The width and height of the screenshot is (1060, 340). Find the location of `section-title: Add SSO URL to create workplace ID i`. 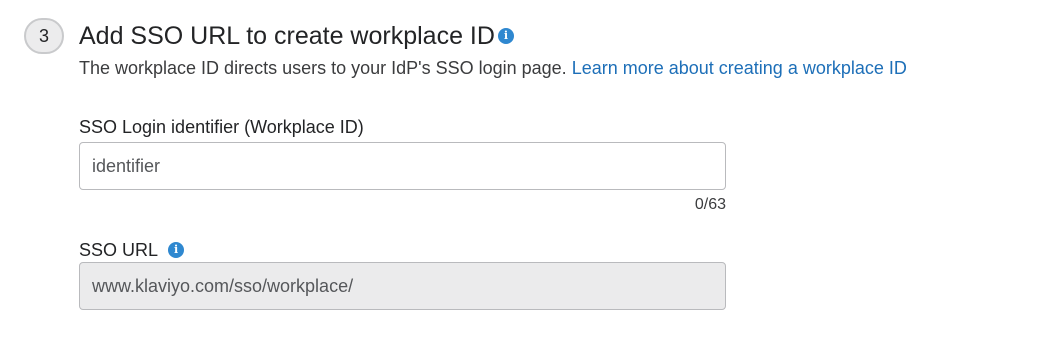

section-title: Add SSO URL to create workplace ID i is located at coordinates (296, 36).